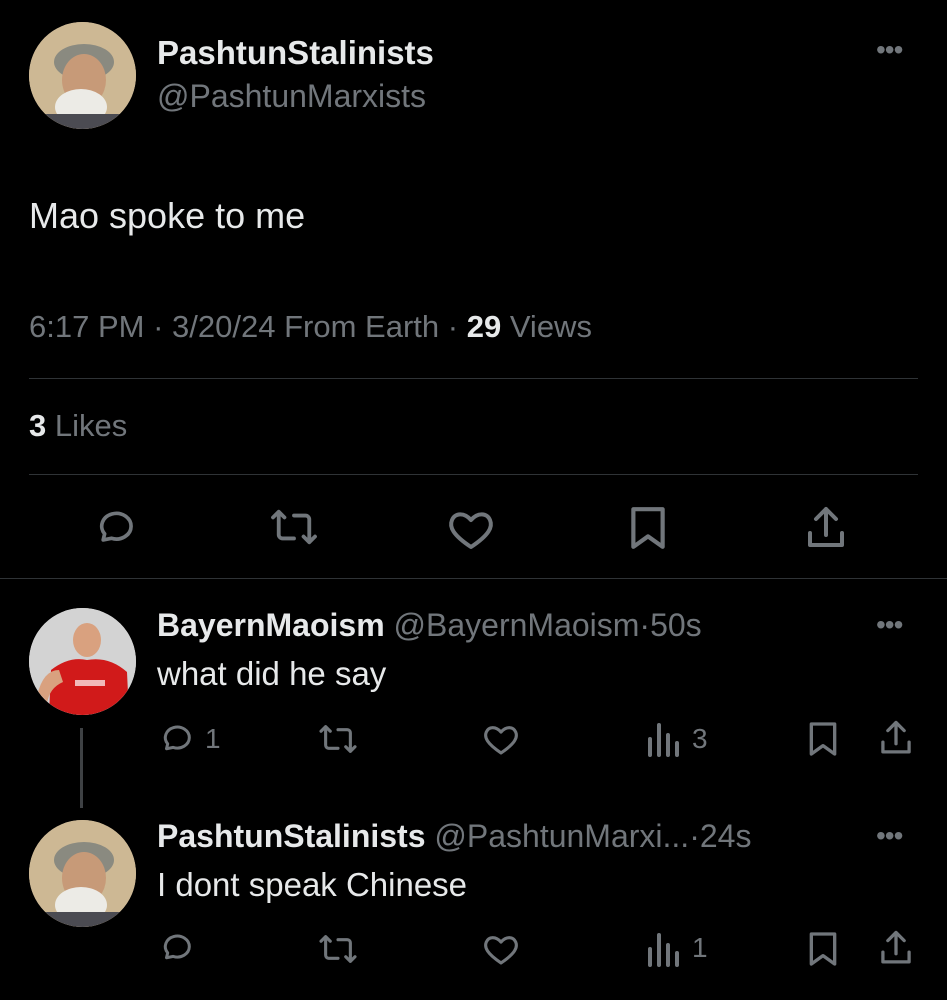  Describe the element at coordinates (889, 50) in the screenshot. I see `more-options-icon: •••` at that location.